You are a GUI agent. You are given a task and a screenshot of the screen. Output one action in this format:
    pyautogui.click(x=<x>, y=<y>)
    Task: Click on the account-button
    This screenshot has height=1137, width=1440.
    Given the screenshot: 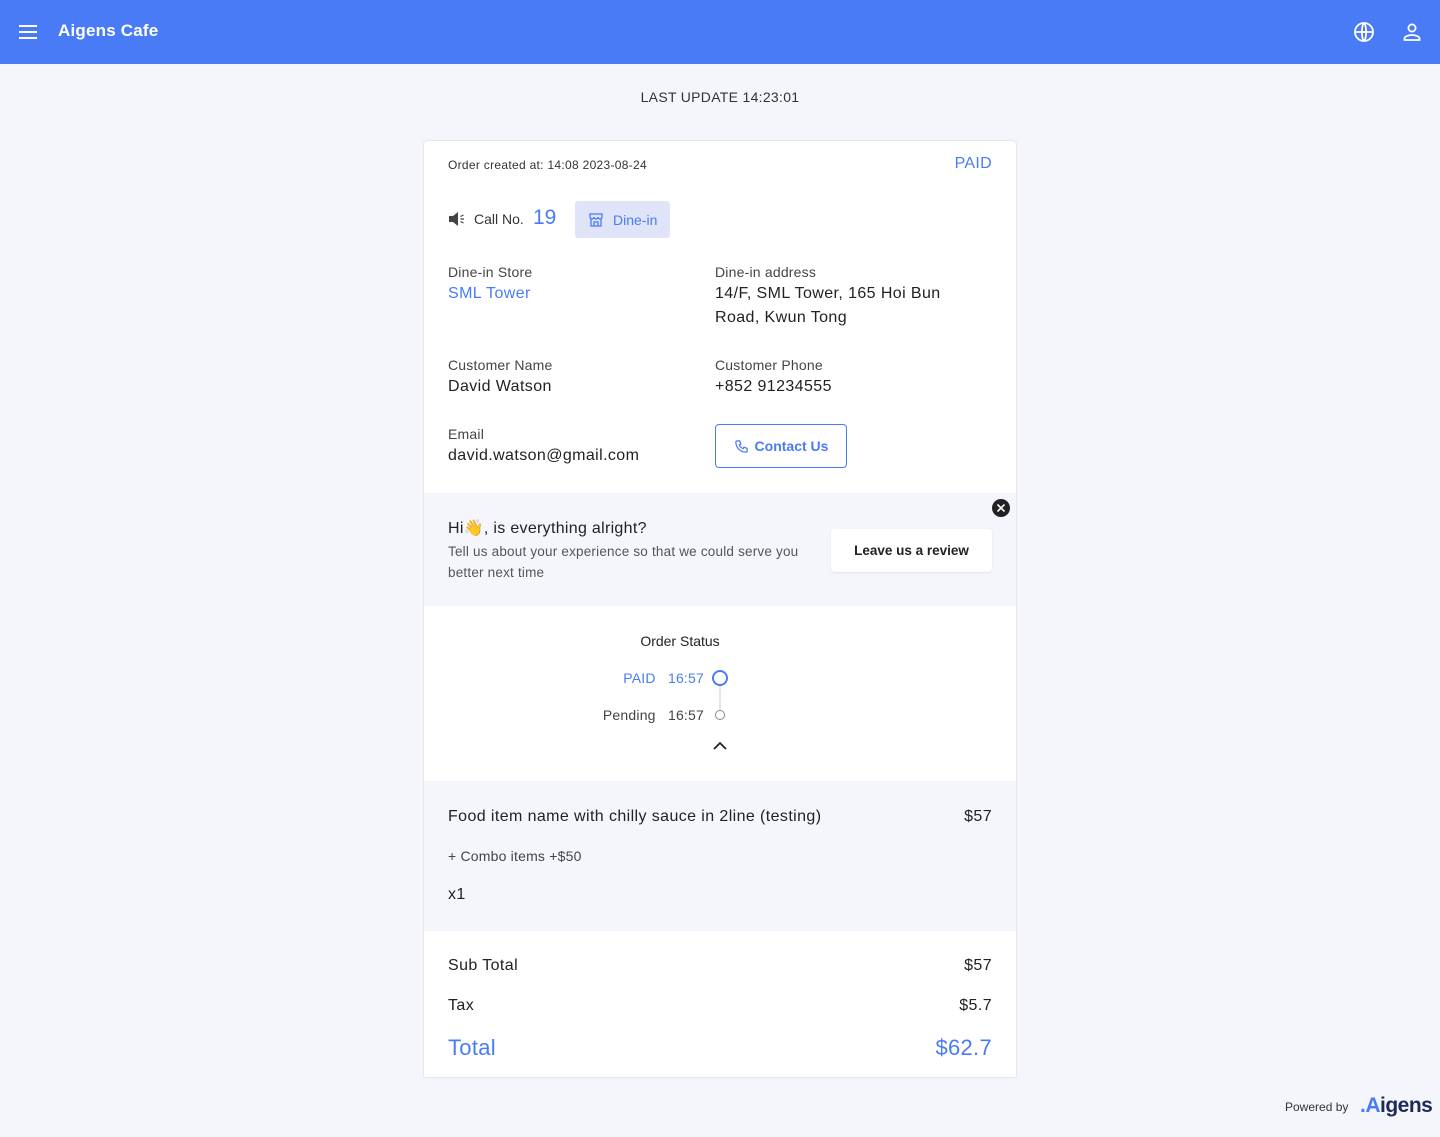 What is the action you would take?
    pyautogui.click(x=1412, y=32)
    